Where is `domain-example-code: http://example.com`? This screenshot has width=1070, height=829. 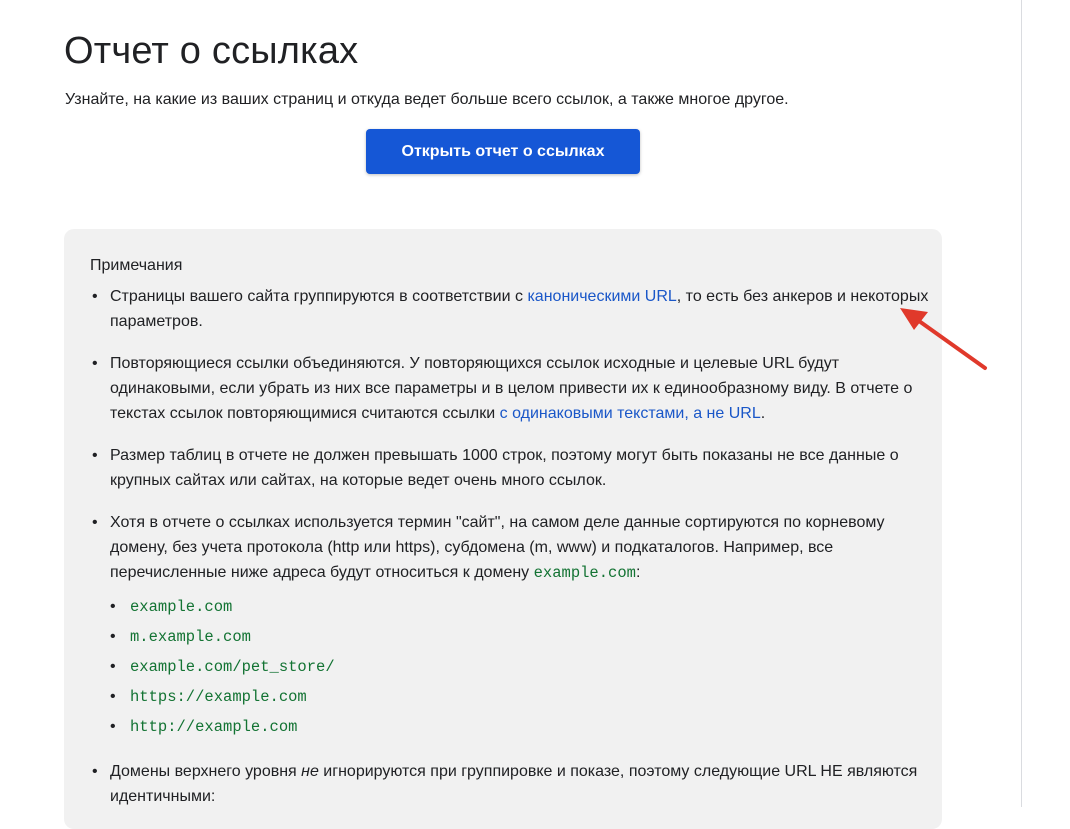
domain-example-code: http://example.com is located at coordinates (214, 727).